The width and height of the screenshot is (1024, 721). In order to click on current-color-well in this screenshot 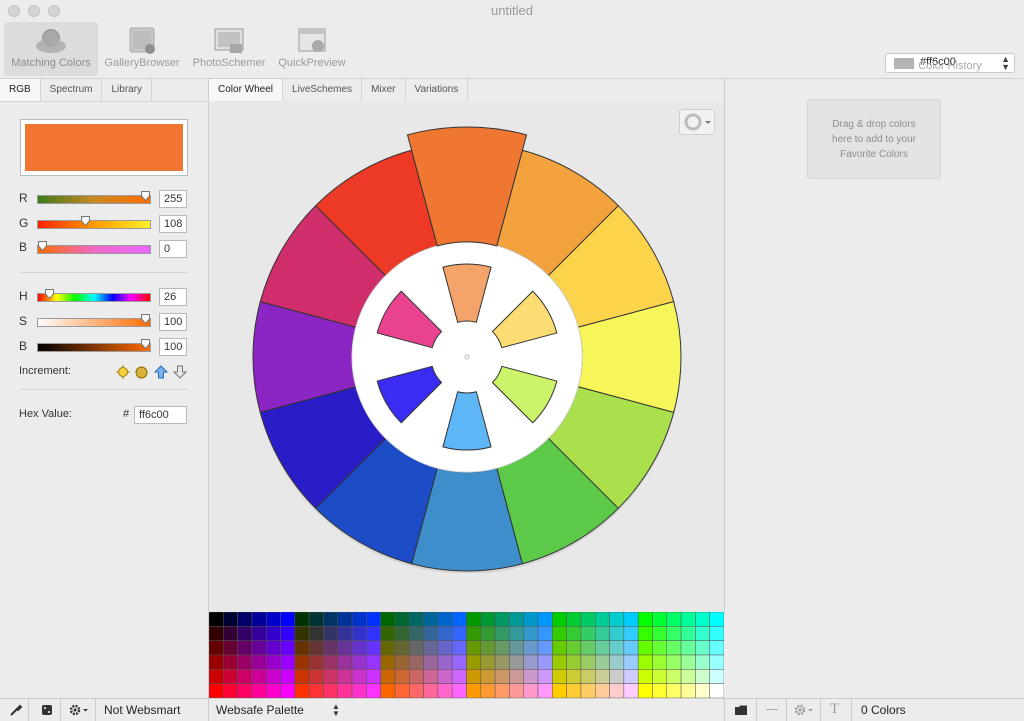, I will do `click(104, 147)`.